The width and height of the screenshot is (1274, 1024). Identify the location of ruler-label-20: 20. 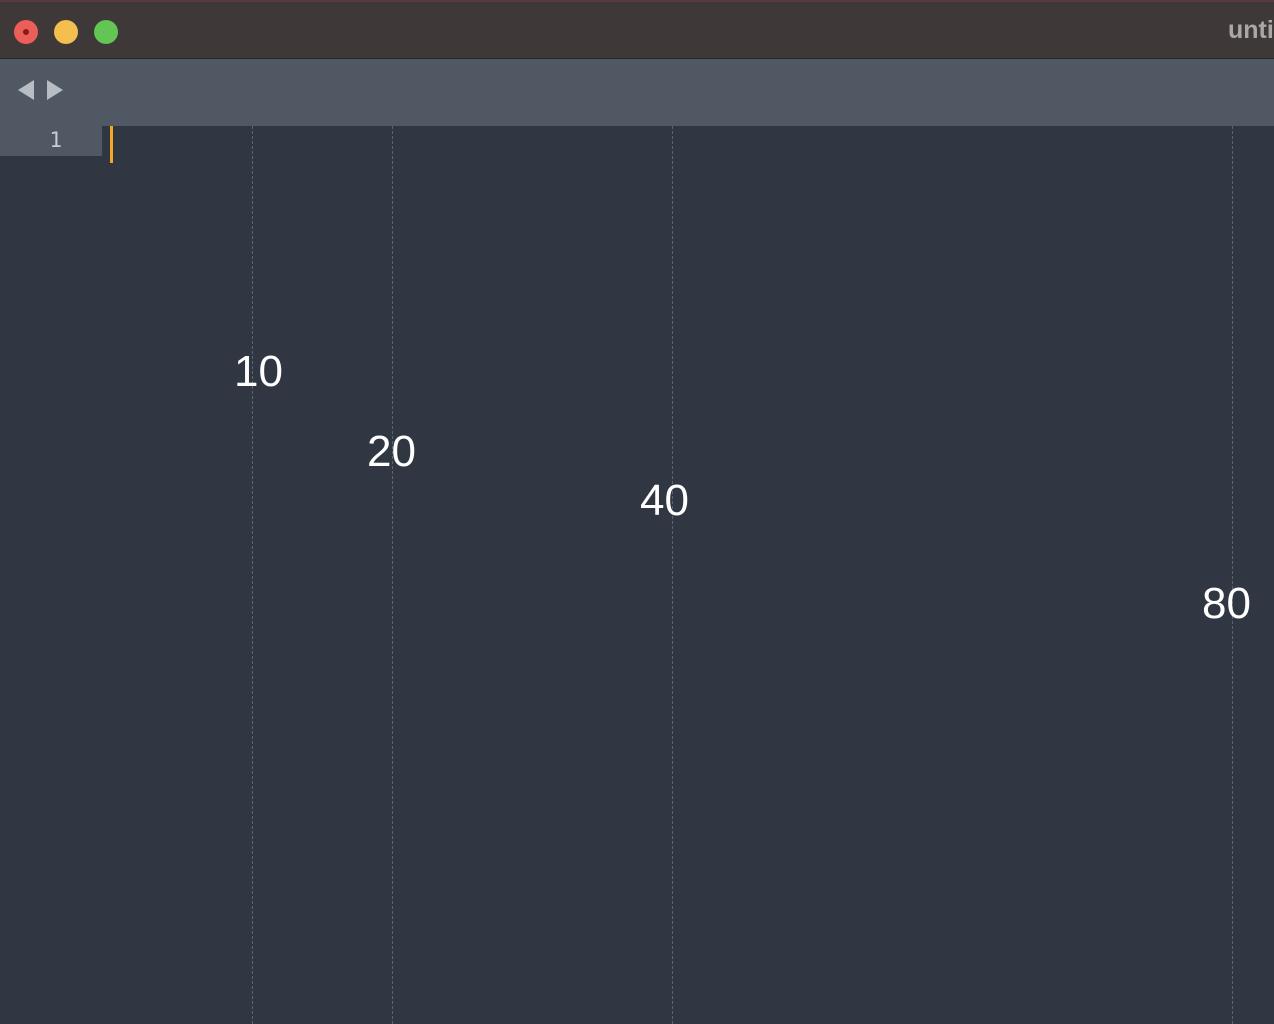
(391, 451).